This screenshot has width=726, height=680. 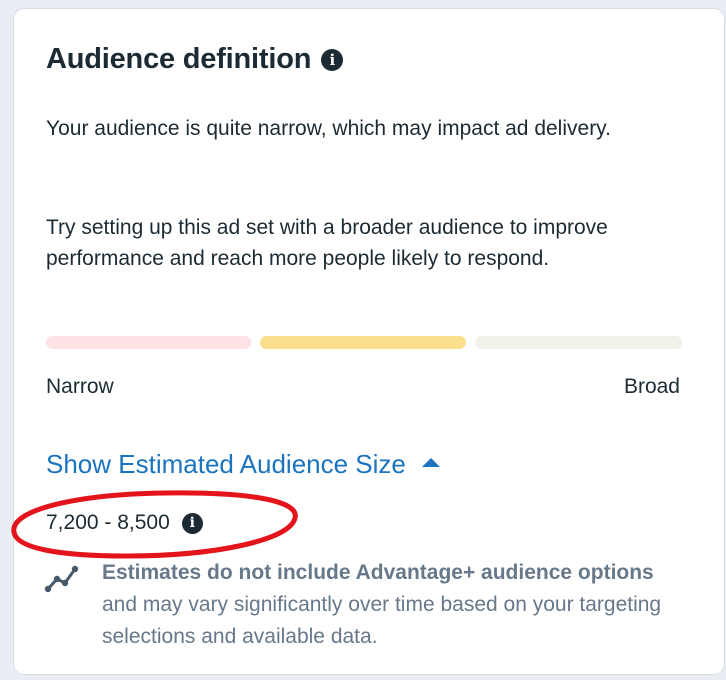 I want to click on show-estimated-audience-size-toggle: Show Estimated Audience Size, so click(x=243, y=464).